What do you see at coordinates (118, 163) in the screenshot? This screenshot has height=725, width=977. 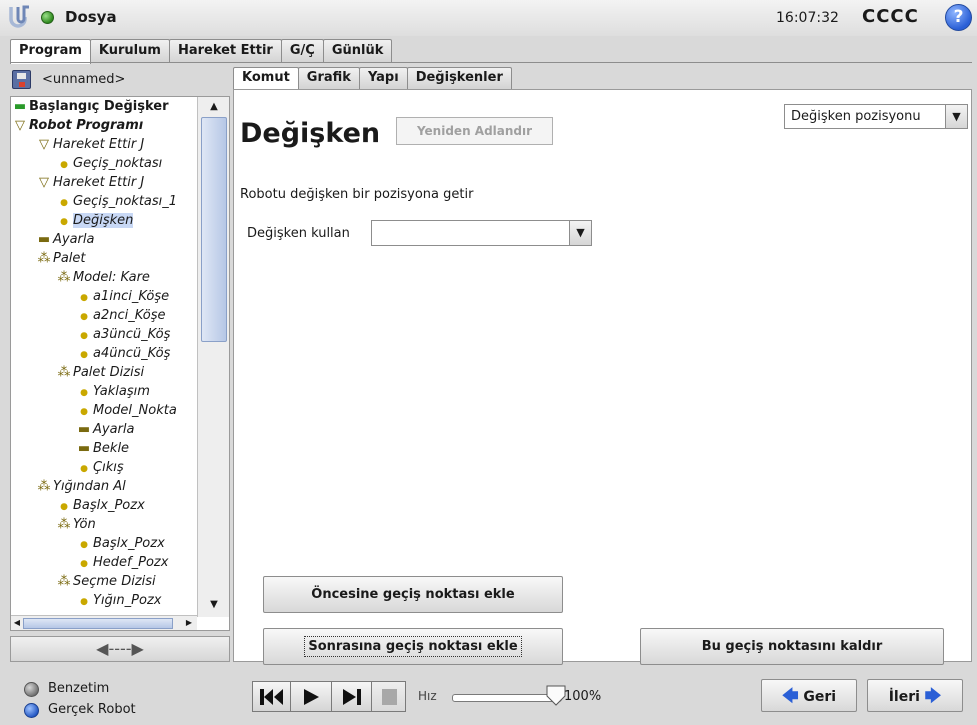 I see `tree-item-label: Geçiş_noktası` at bounding box center [118, 163].